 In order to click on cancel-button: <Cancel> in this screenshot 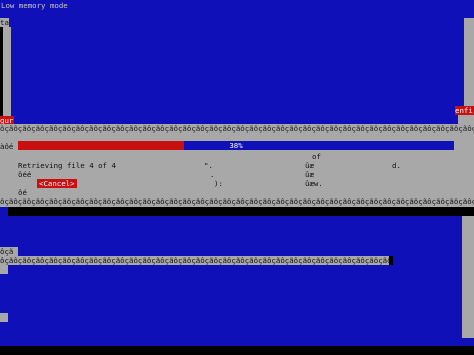, I will do `click(57, 183)`.